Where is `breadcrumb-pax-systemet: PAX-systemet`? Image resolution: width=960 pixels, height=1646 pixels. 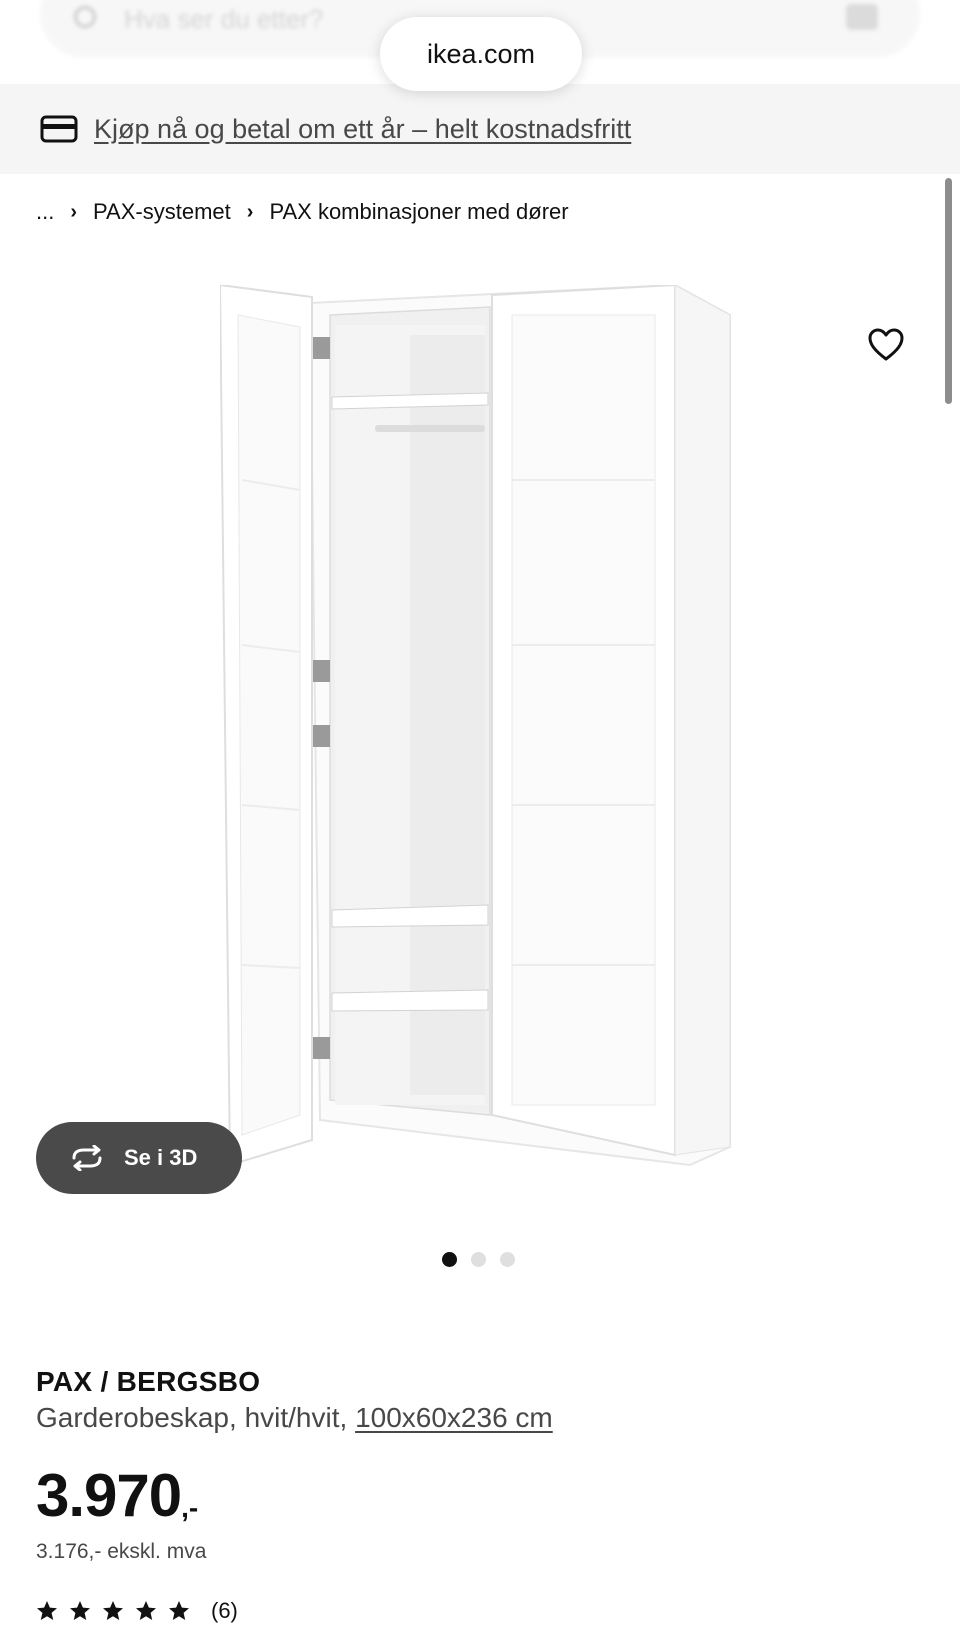
breadcrumb-pax-systemet: PAX-systemet is located at coordinates (162, 212).